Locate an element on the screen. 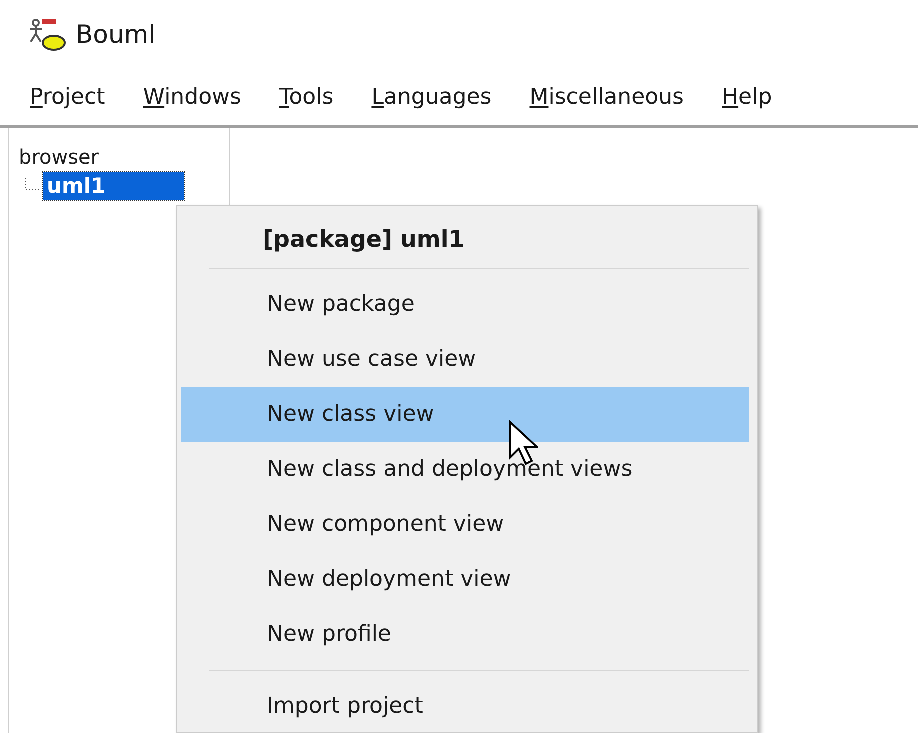 The height and width of the screenshot is (733, 918). tree-item: uml1 is located at coordinates (113, 186).